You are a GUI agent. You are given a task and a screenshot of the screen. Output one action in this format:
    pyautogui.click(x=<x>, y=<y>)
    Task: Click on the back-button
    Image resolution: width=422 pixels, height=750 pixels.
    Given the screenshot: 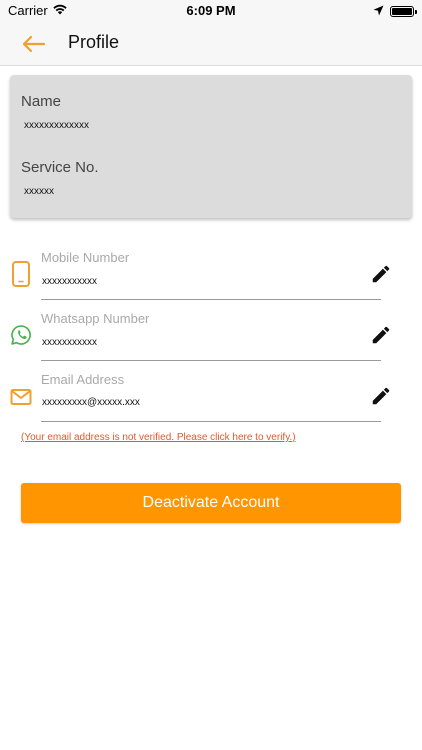 What is the action you would take?
    pyautogui.click(x=34, y=44)
    